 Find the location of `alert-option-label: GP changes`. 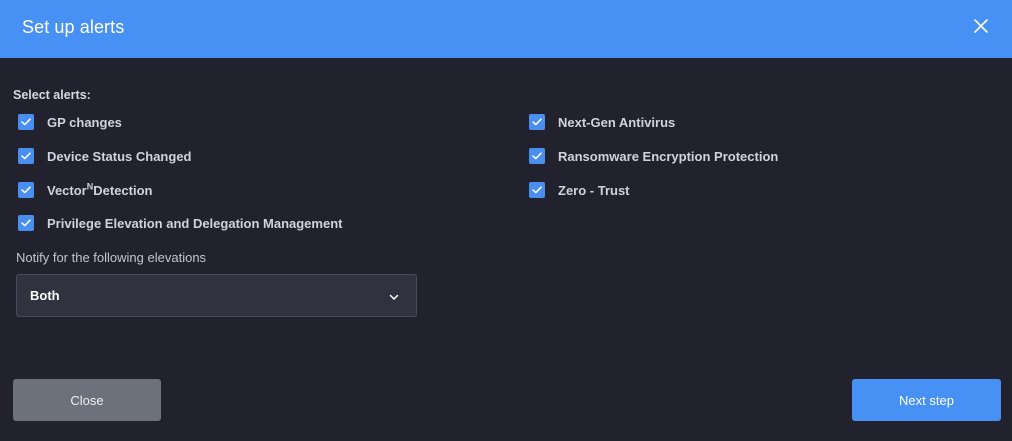

alert-option-label: GP changes is located at coordinates (84, 122).